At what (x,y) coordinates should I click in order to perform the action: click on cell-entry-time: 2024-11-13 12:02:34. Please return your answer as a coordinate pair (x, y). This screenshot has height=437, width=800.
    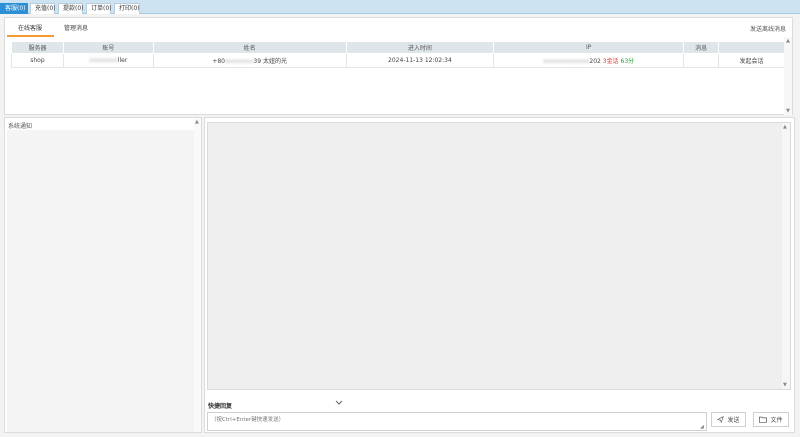
    Looking at the image, I should click on (420, 60).